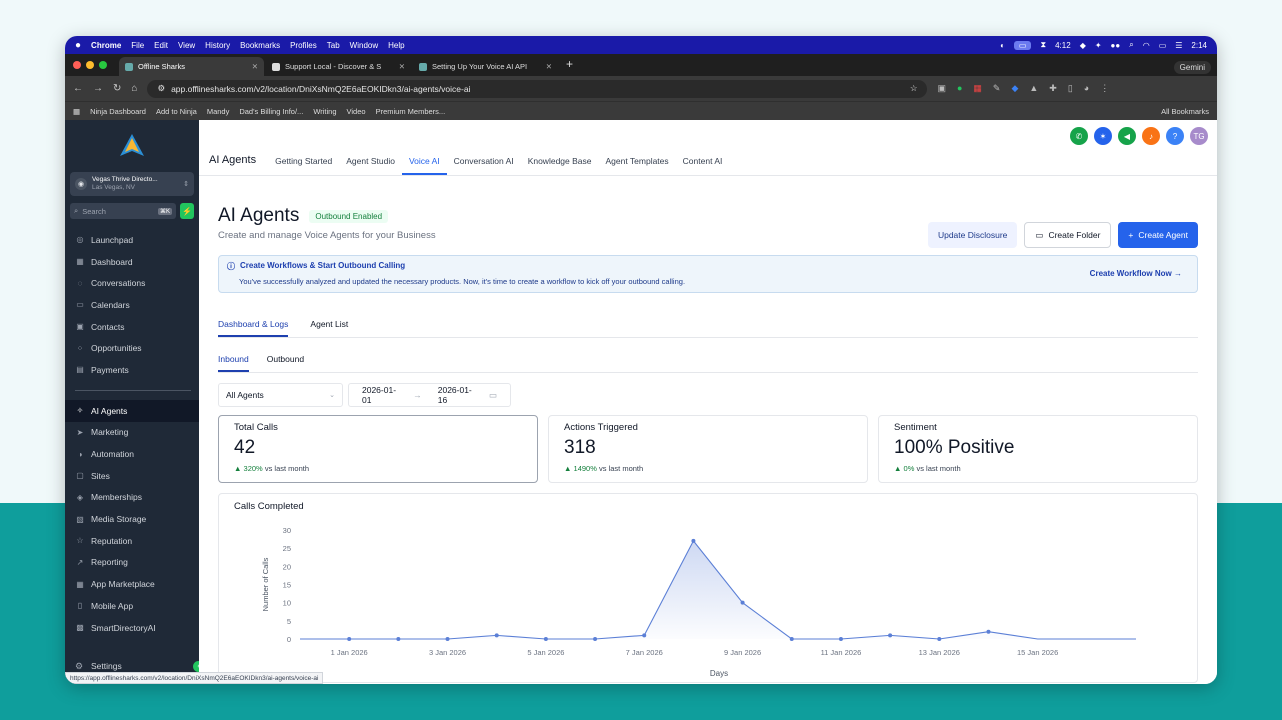 The width and height of the screenshot is (1282, 720). What do you see at coordinates (118, 111) in the screenshot?
I see `bookmark-item: Ninja Dashboard` at bounding box center [118, 111].